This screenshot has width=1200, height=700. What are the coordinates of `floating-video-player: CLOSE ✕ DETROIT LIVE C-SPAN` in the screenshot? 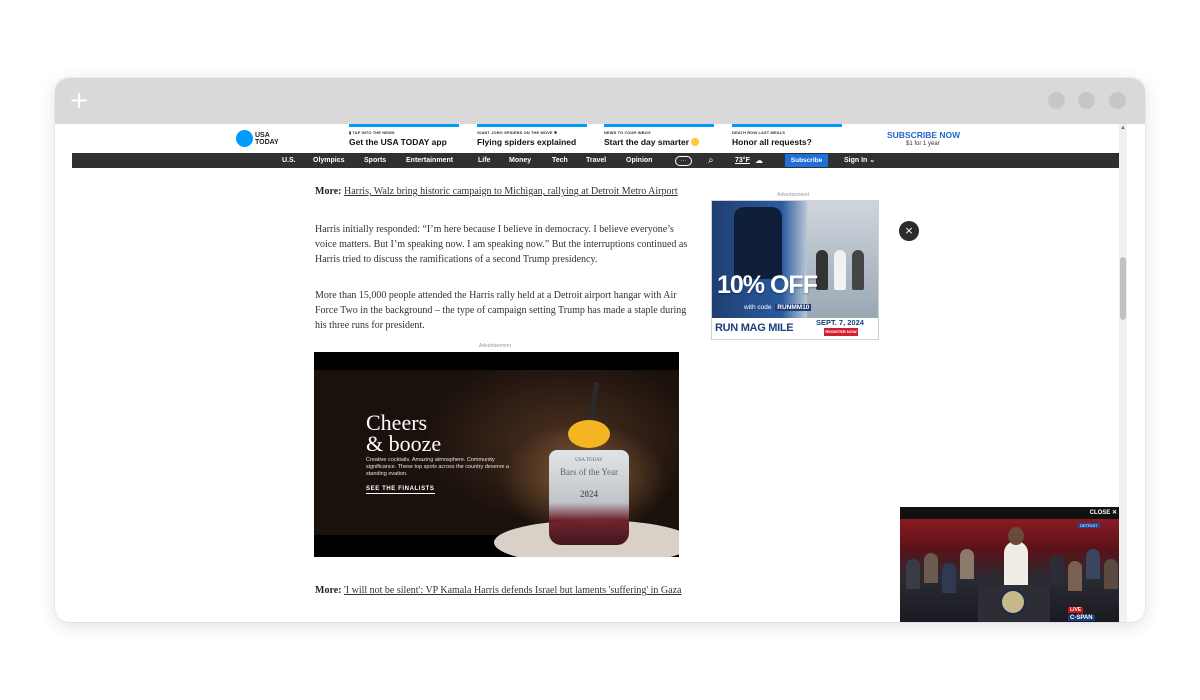 It's located at (1011, 564).